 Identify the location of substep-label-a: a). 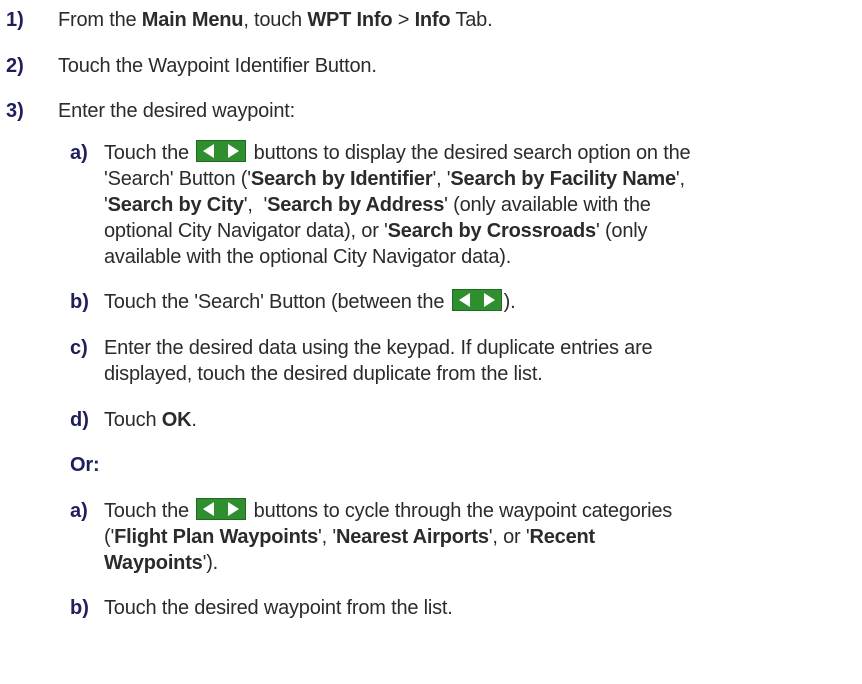
(79, 153).